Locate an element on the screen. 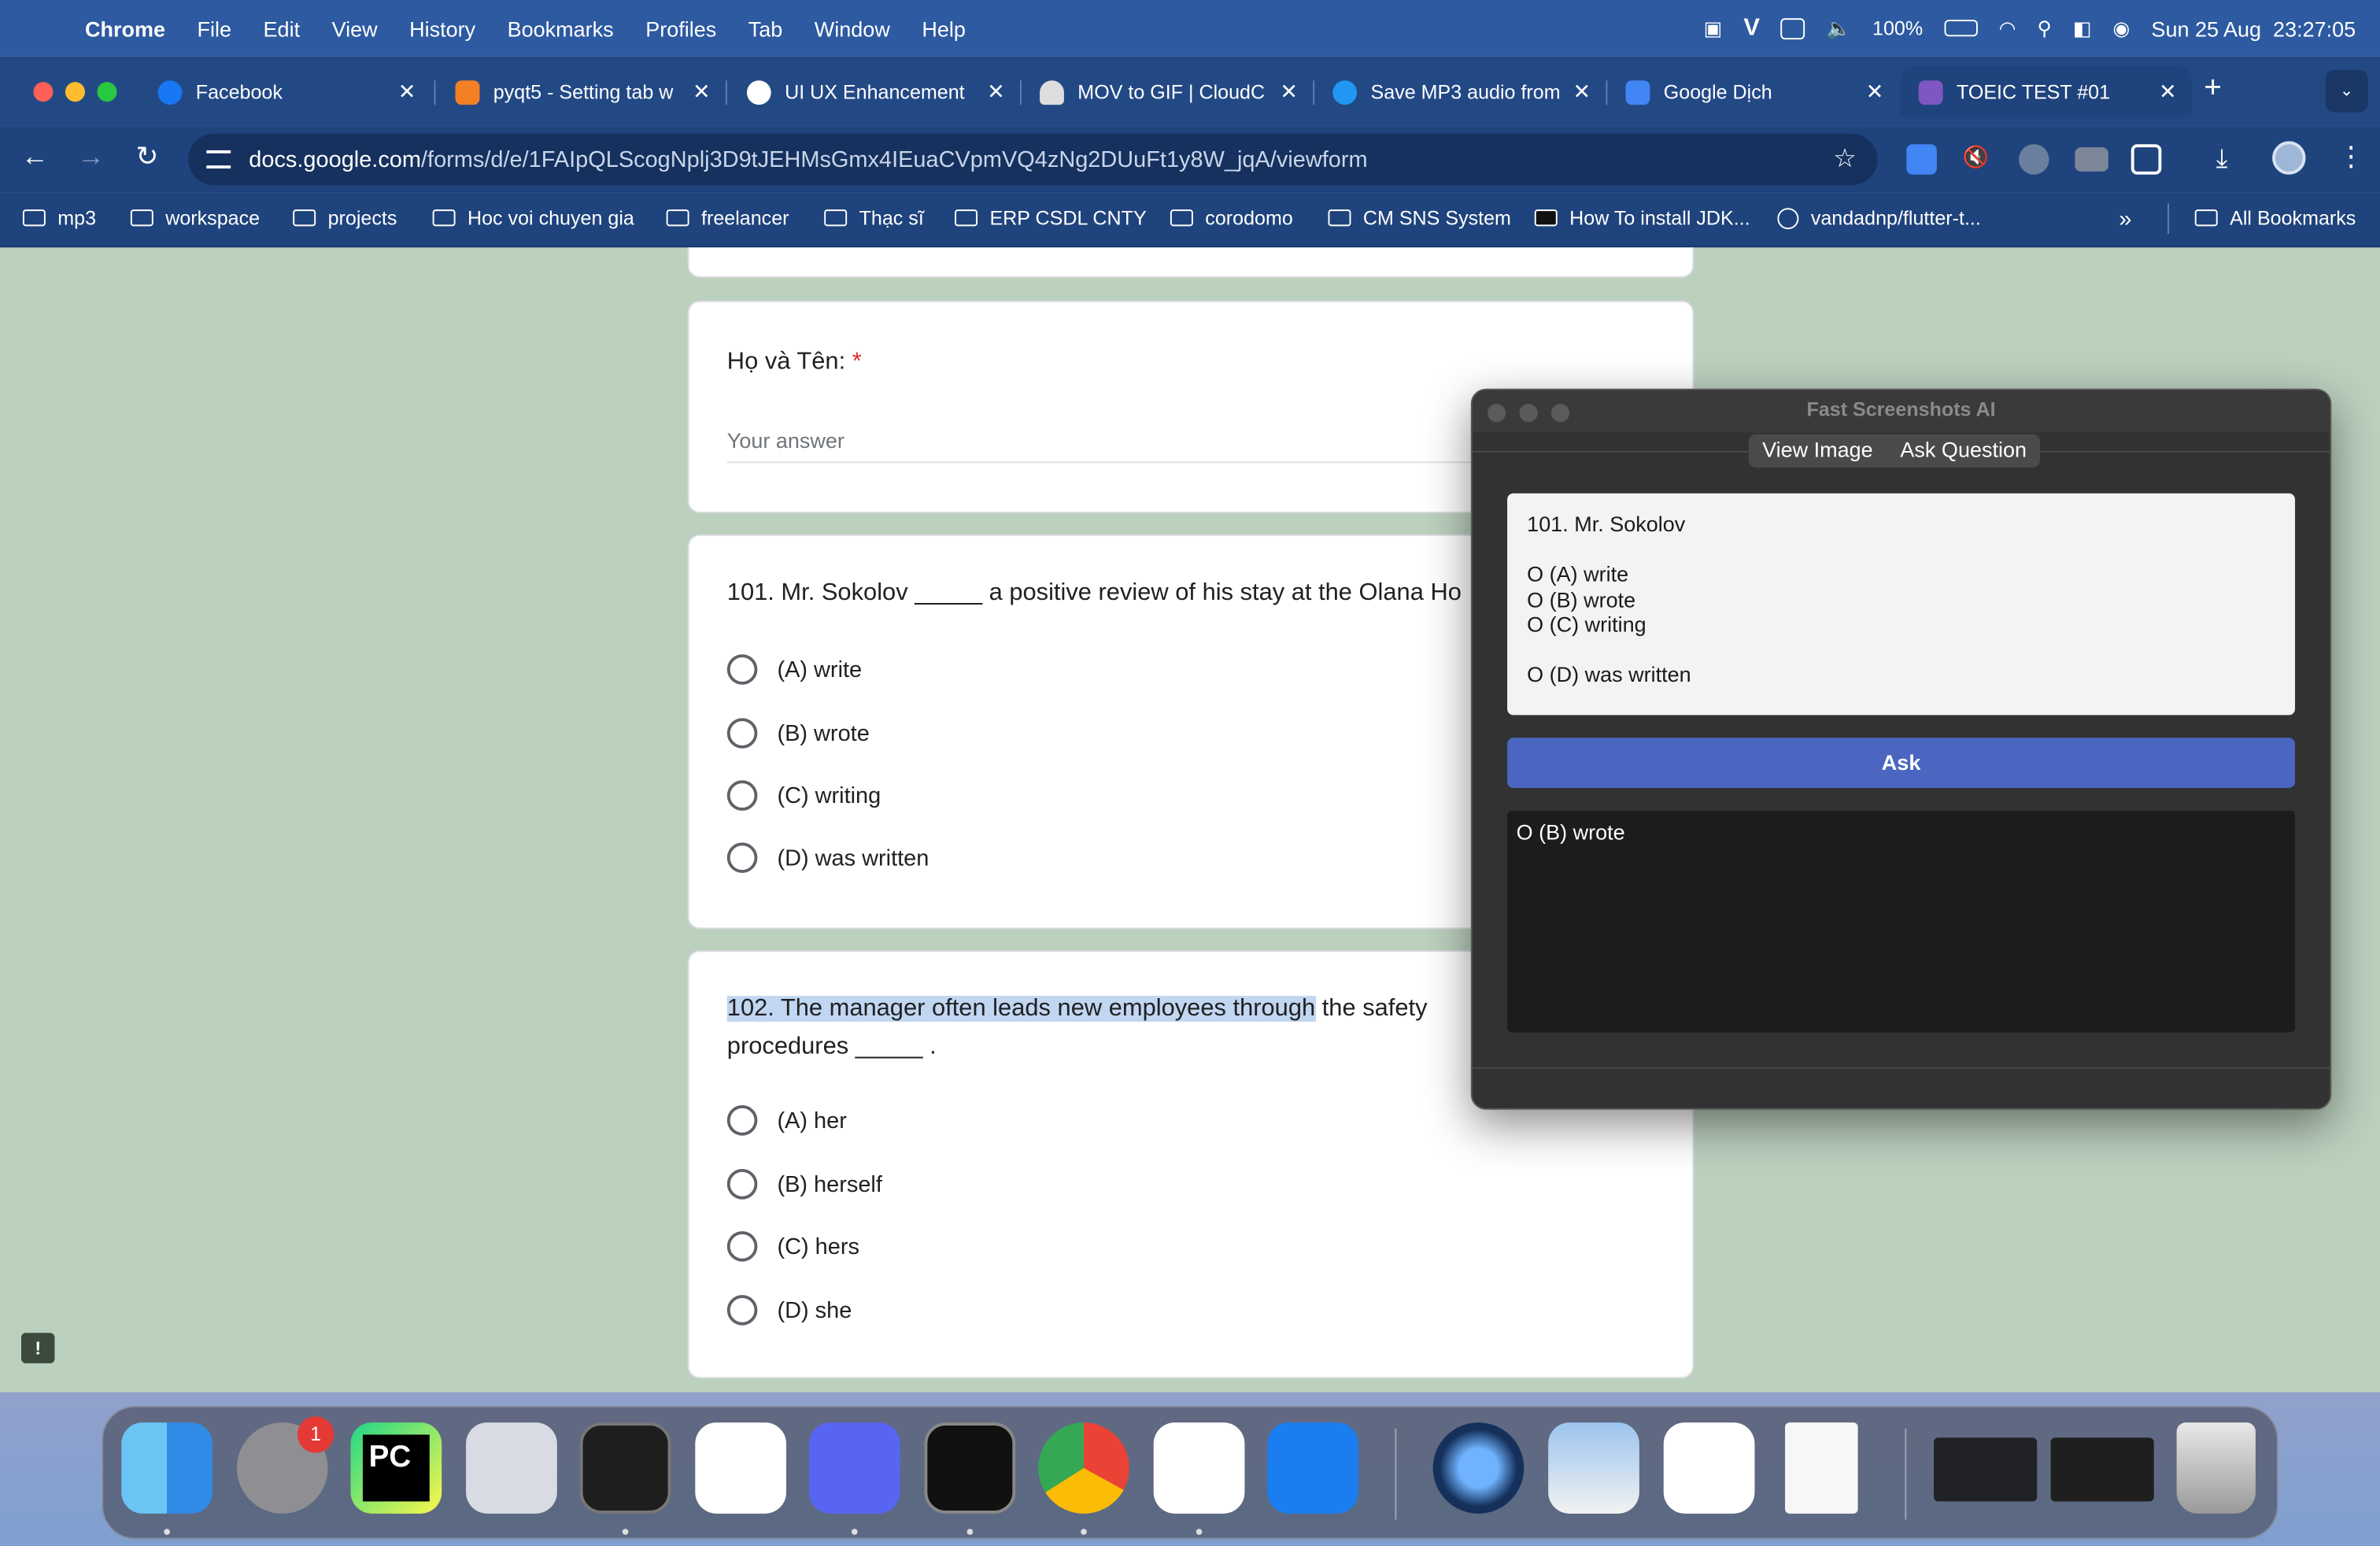 This screenshot has width=2380, height=1546. control-center-icon: ◧ is located at coordinates (2082, 28).